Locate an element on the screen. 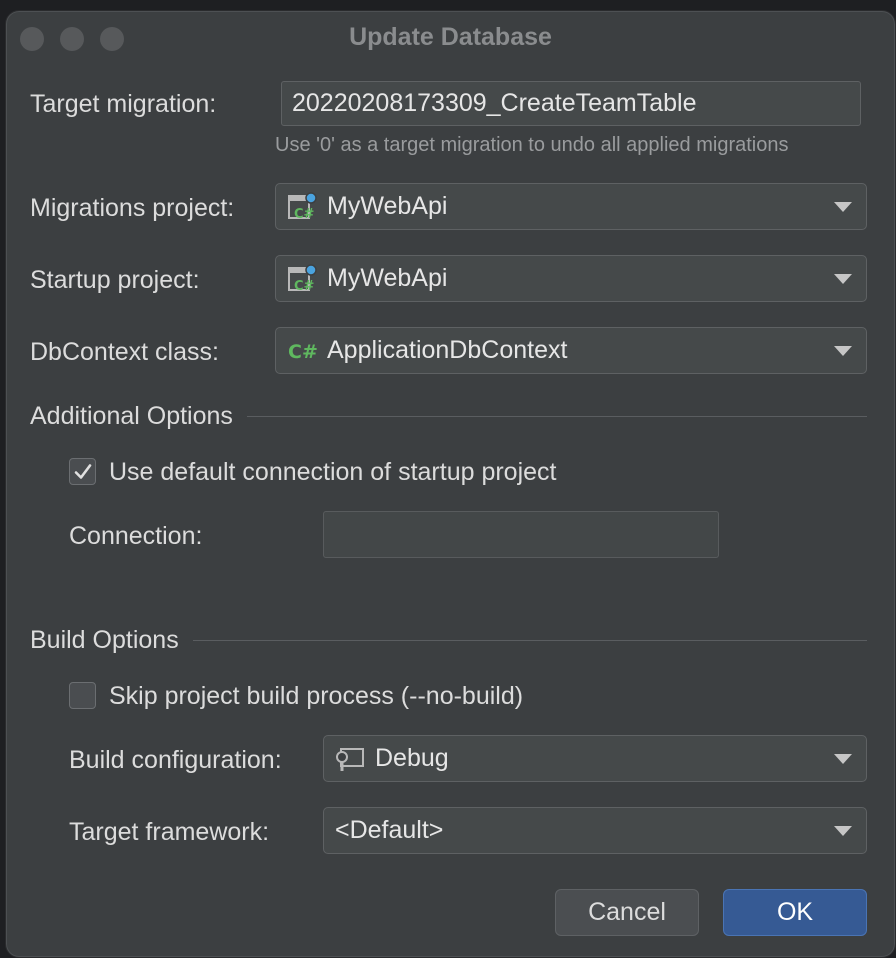 The height and width of the screenshot is (958, 896). build-options-section: Build Options is located at coordinates (448, 640).